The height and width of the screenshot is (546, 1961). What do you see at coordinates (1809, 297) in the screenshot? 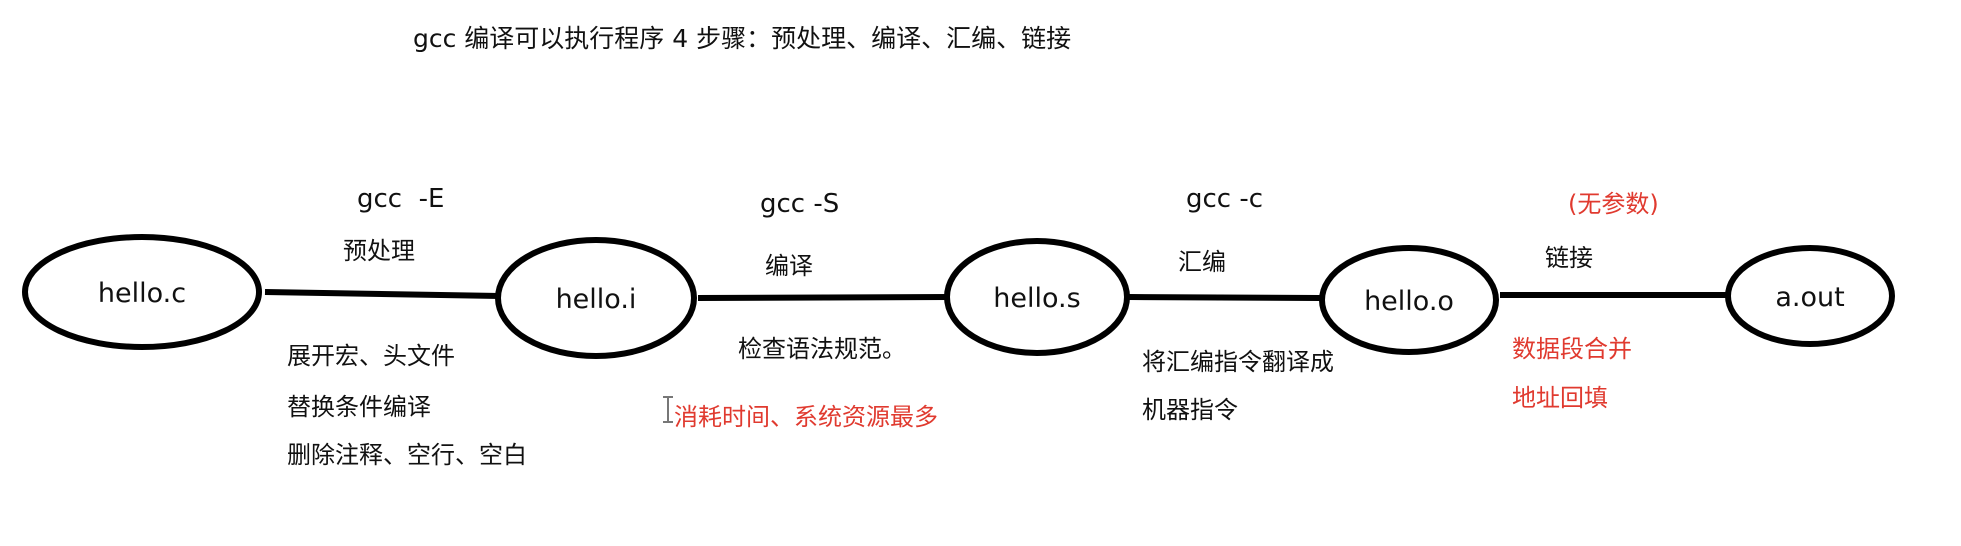
I see `node-label-a-out: a.out` at bounding box center [1809, 297].